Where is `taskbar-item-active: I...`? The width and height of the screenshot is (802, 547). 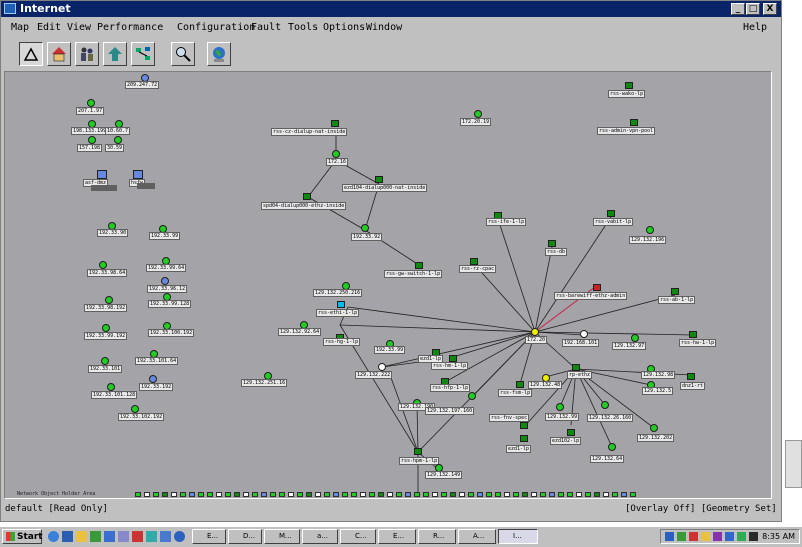 taskbar-item-active: I... is located at coordinates (518, 536).